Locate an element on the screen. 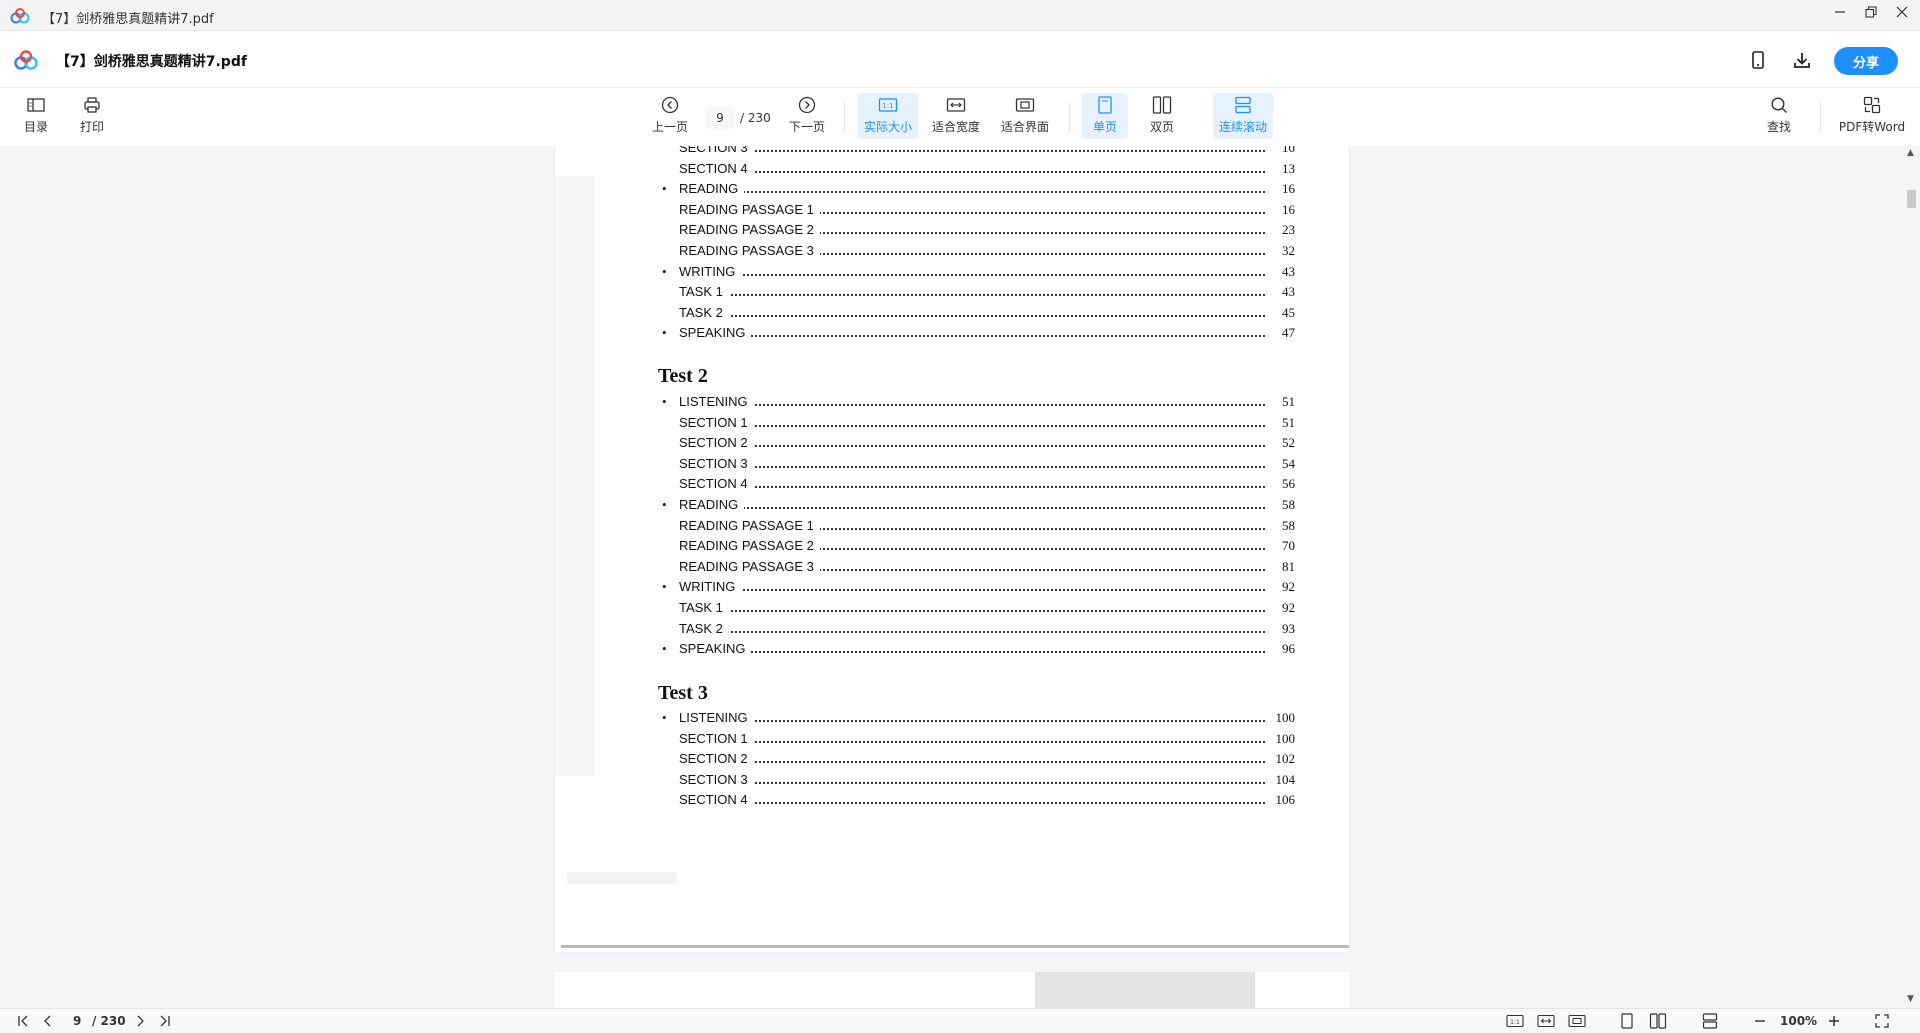 This screenshot has height=1033, width=1920. phone-icon is located at coordinates (1758, 60).